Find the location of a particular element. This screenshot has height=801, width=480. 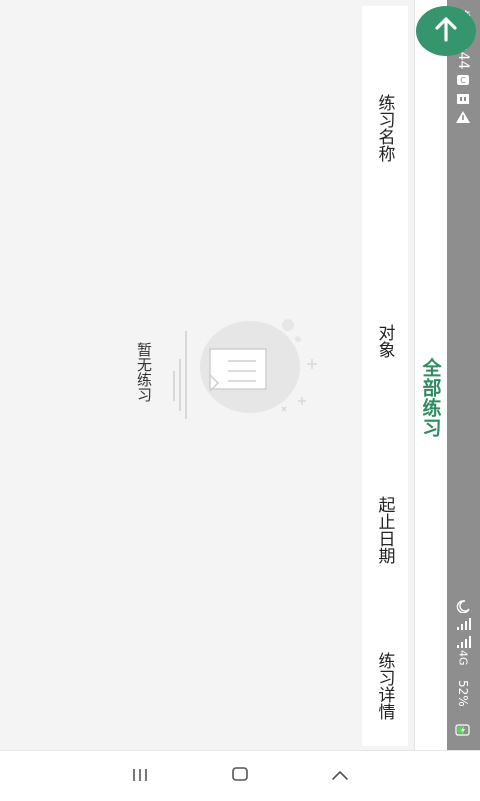

home-icon is located at coordinates (240, 776).